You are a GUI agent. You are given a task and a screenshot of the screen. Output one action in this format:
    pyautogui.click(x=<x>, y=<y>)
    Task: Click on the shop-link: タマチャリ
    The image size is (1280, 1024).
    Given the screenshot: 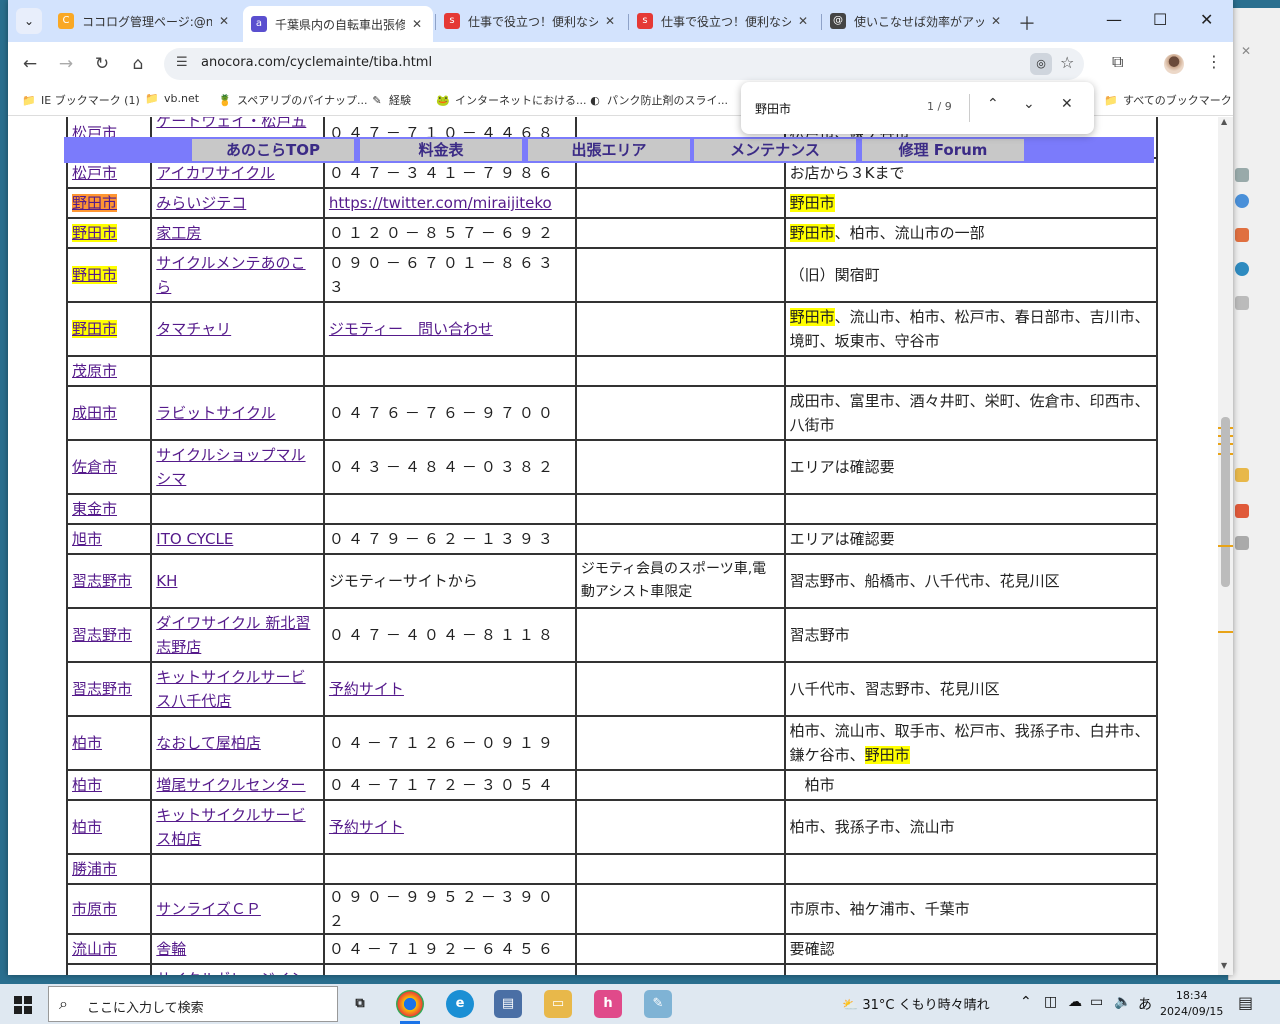 What is the action you would take?
    pyautogui.click(x=193, y=329)
    